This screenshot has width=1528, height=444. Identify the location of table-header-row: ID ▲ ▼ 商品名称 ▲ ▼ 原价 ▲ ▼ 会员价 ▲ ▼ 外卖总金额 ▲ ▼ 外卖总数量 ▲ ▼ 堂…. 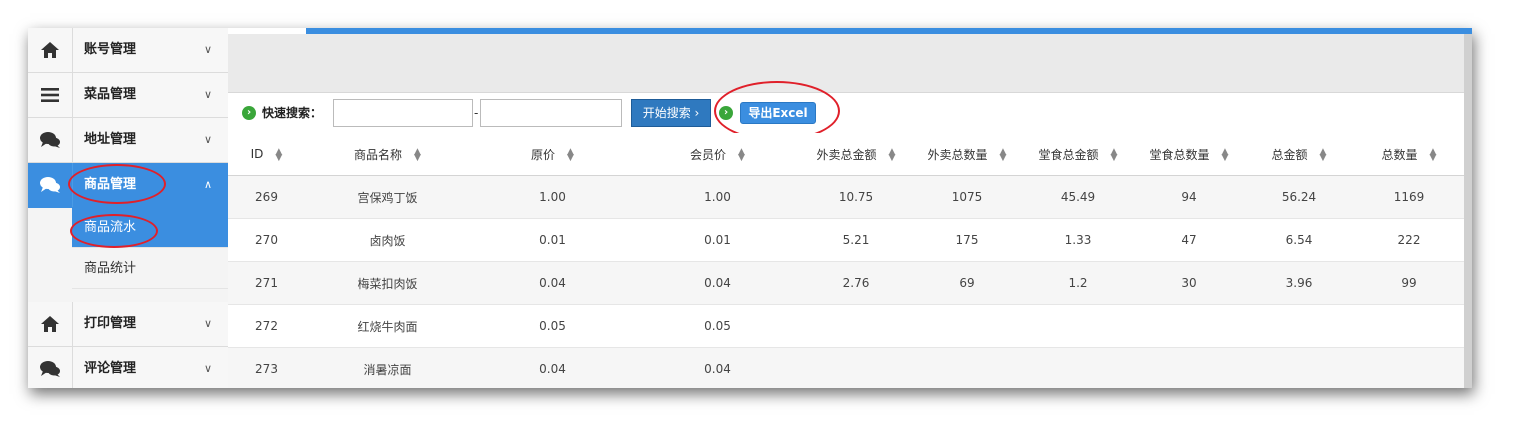
(846, 154).